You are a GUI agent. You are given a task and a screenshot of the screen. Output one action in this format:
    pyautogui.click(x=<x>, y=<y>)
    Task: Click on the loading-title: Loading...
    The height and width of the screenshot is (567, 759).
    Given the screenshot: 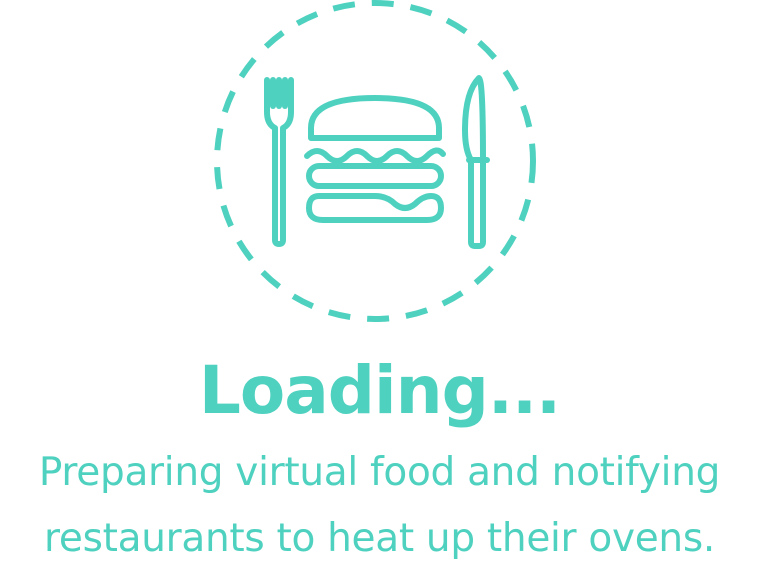 What is the action you would take?
    pyautogui.click(x=379, y=390)
    